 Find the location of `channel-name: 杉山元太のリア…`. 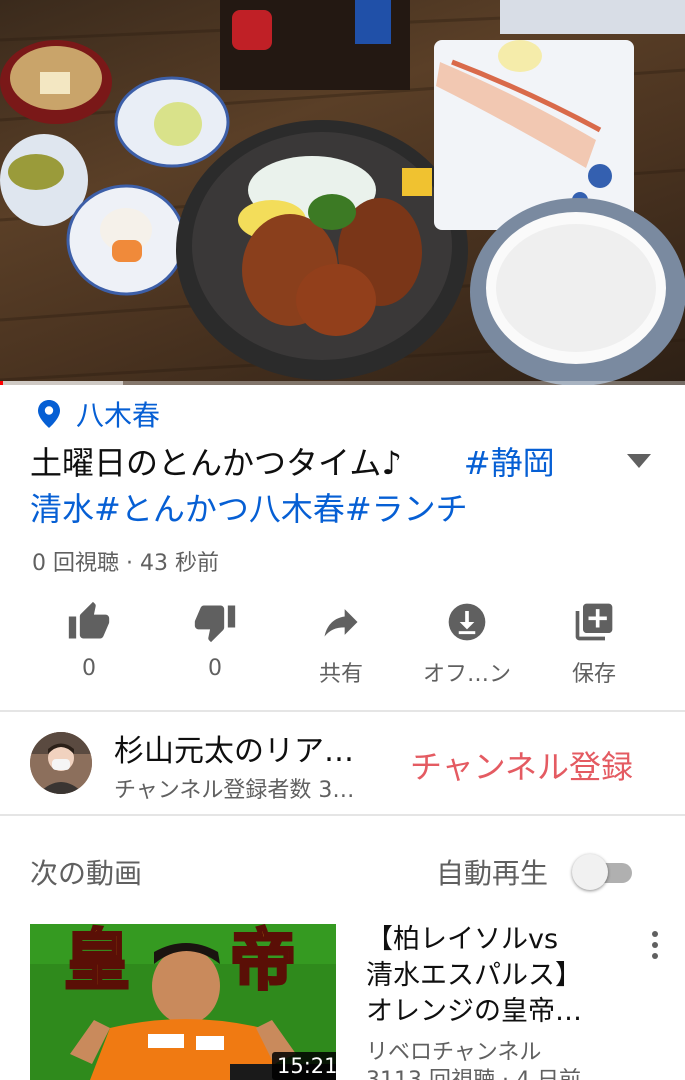

channel-name: 杉山元太のリア… is located at coordinates (255, 748).